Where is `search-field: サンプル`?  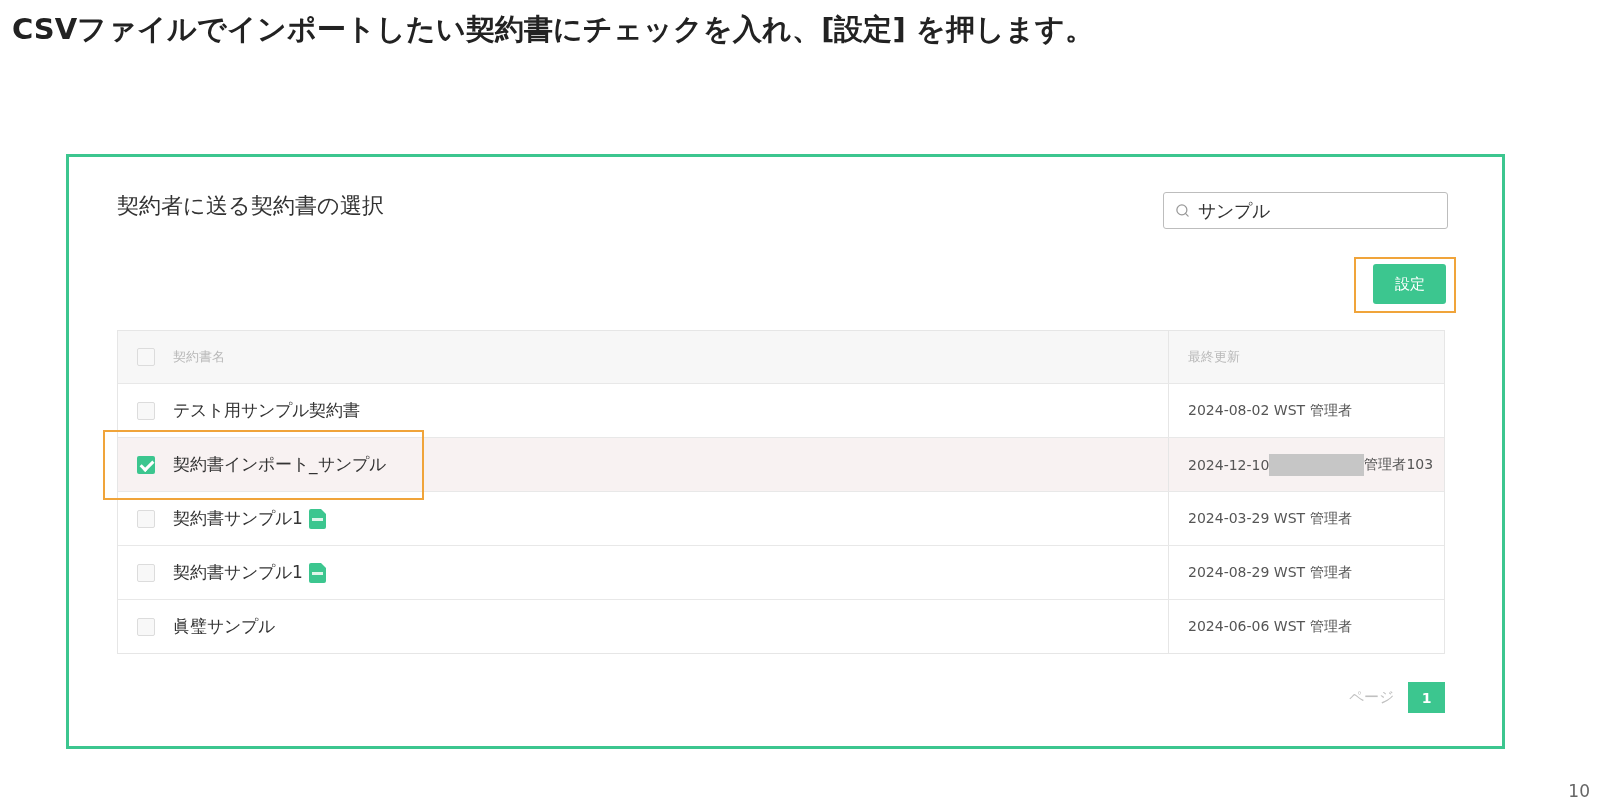
search-field: サンプル is located at coordinates (1305, 210).